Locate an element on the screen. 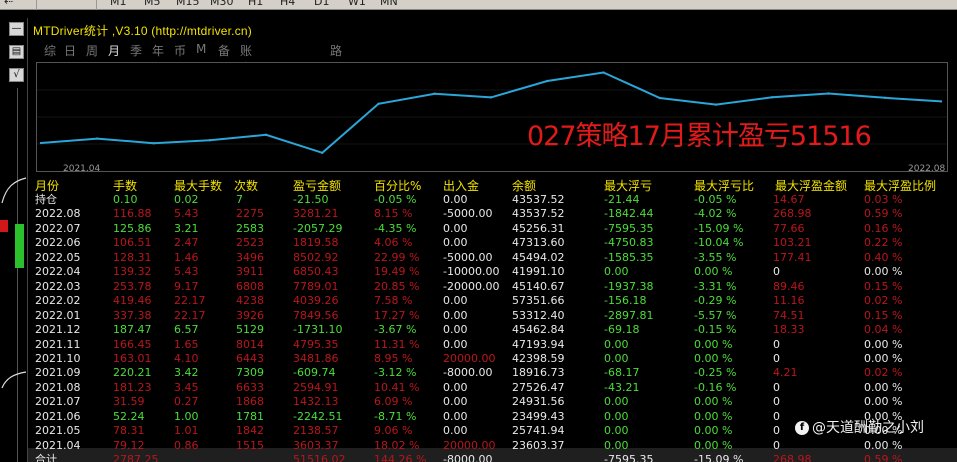  tab-backup: 备 is located at coordinates (224, 50).